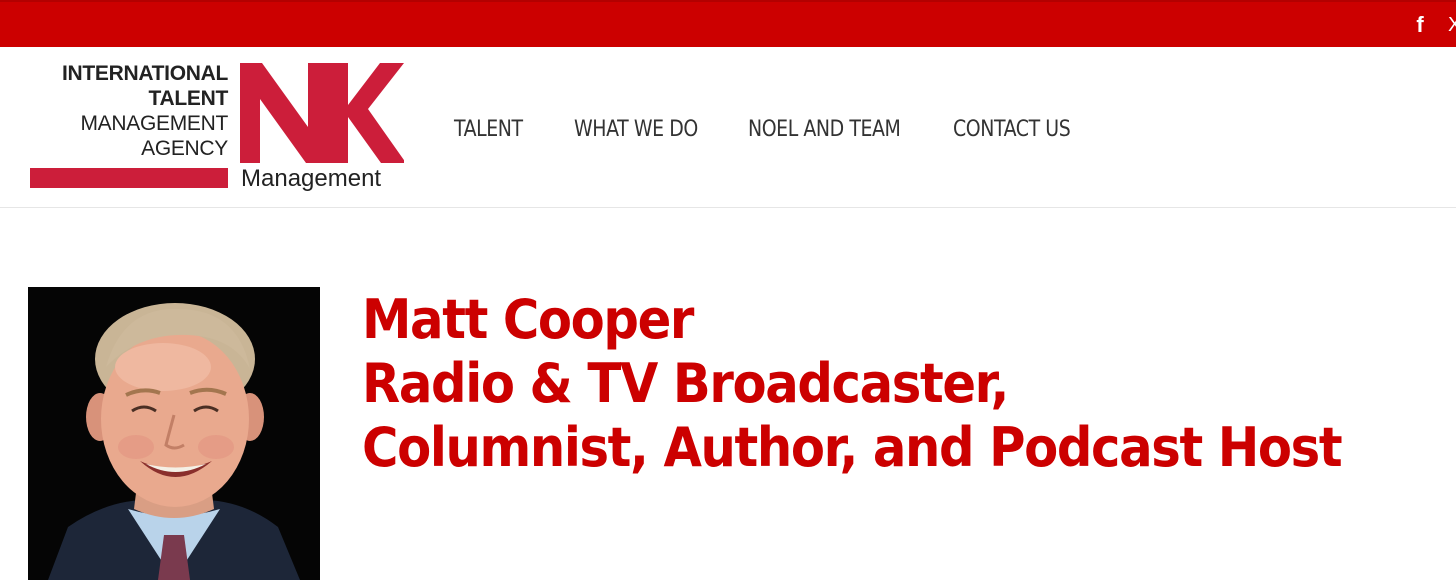 The image size is (1456, 586). What do you see at coordinates (488, 132) in the screenshot?
I see `nav-talent: TALENT` at bounding box center [488, 132].